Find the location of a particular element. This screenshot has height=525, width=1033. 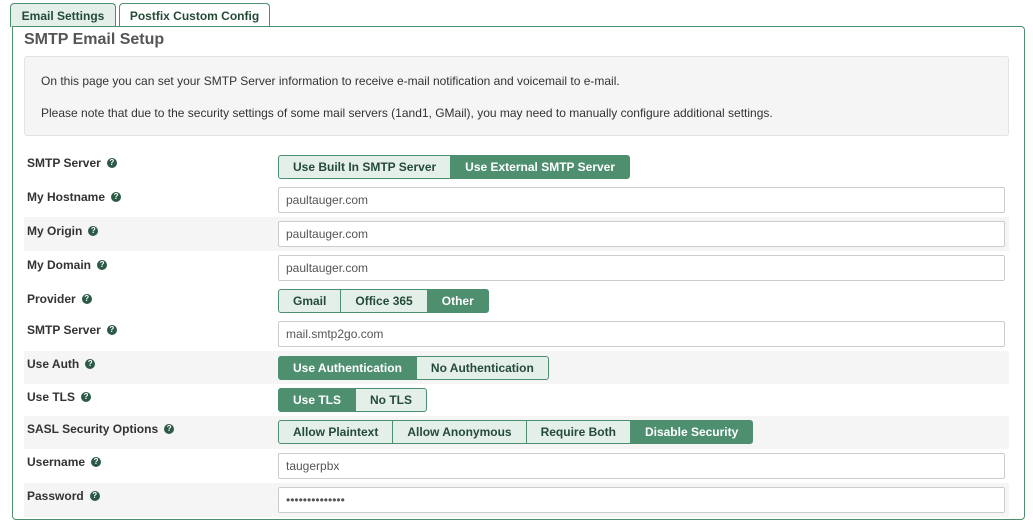

row-provider: Provider? Gmail Office 365 Other is located at coordinates (516, 301).